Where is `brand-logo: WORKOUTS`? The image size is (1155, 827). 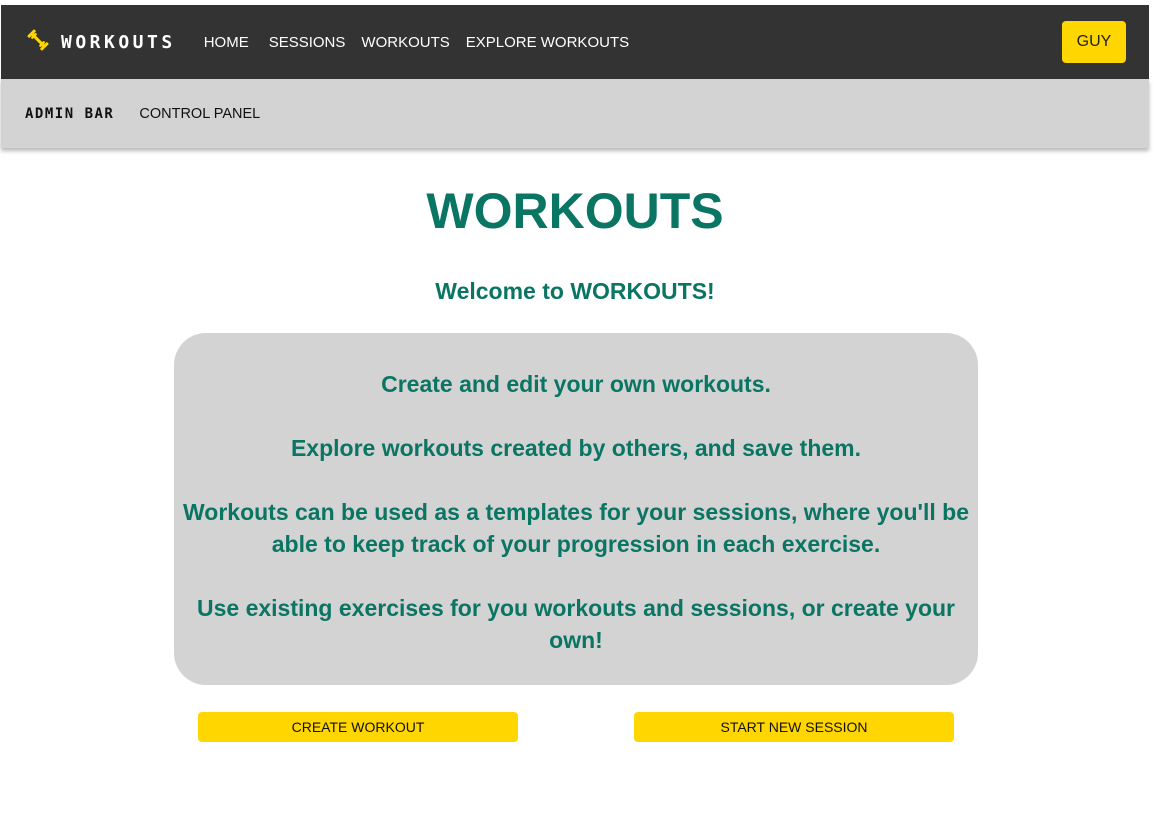
brand-logo: WORKOUTS is located at coordinates (101, 42).